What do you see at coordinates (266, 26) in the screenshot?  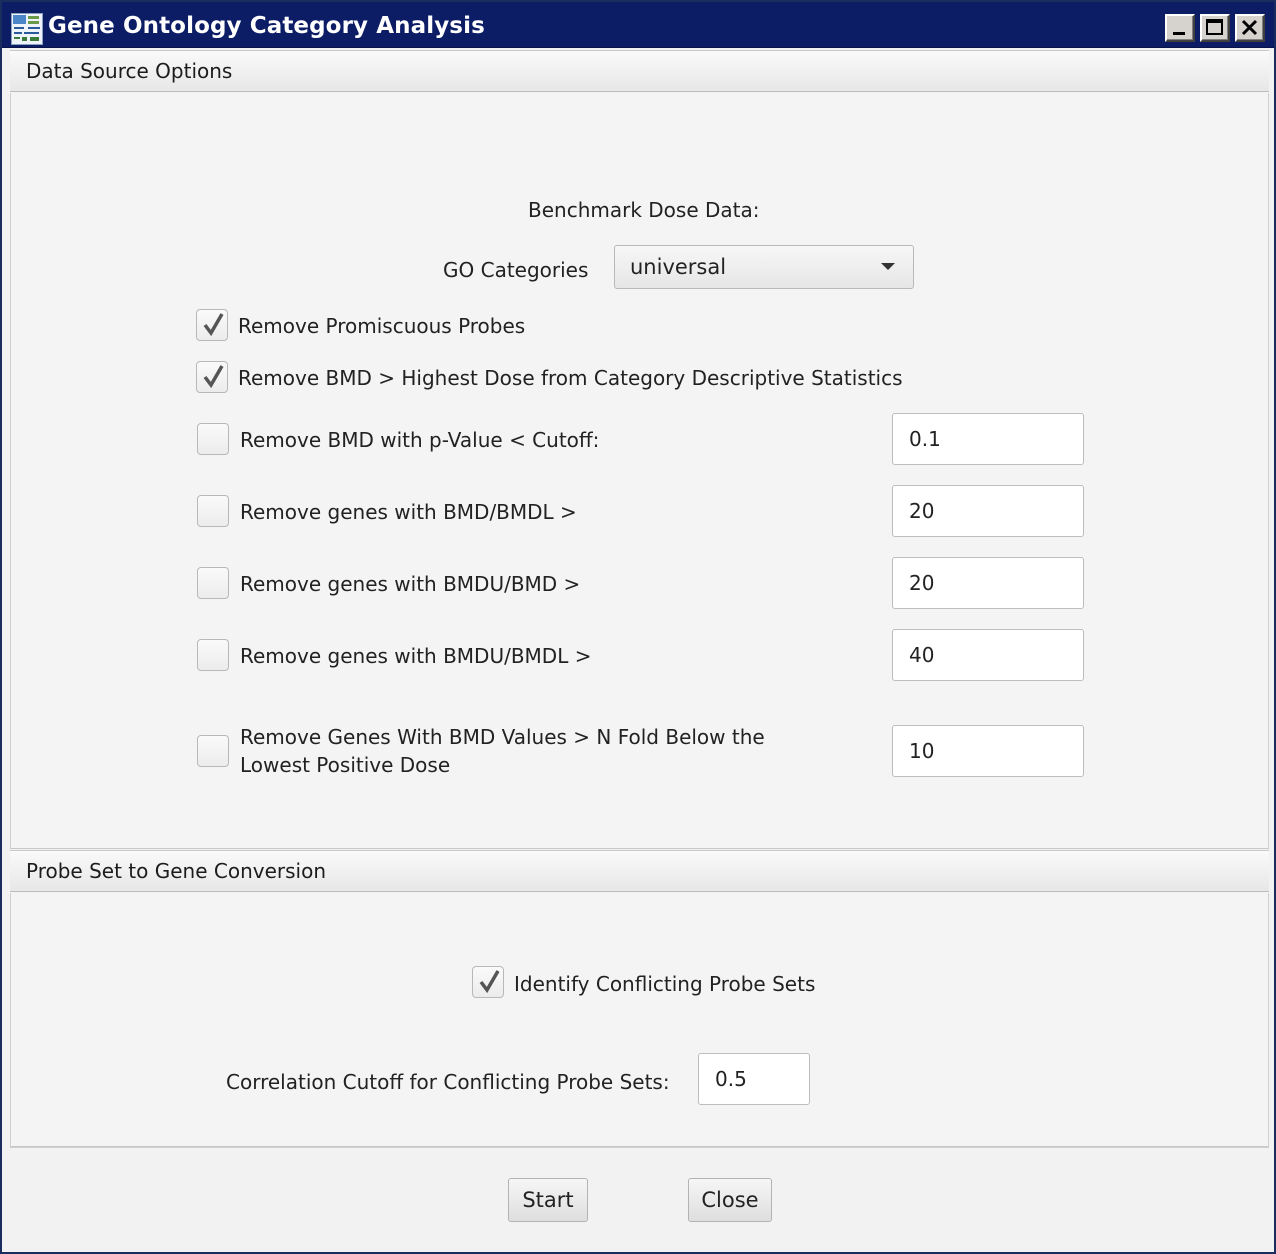 I see `window-title: Gene Ontology Category Analysis` at bounding box center [266, 26].